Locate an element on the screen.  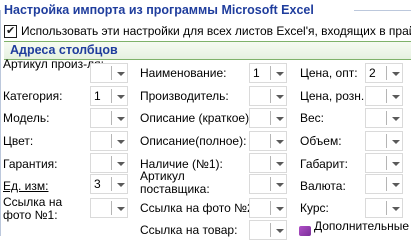
photo1-label: Ссылка на фото №1: is located at coordinates (33, 208).